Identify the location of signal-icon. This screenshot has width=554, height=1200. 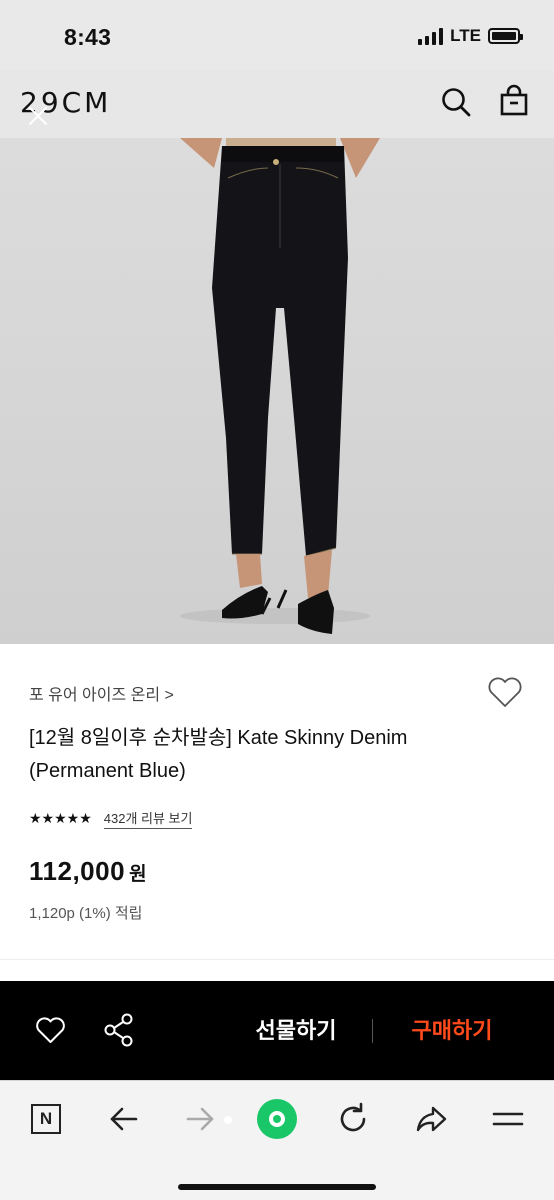
(431, 36).